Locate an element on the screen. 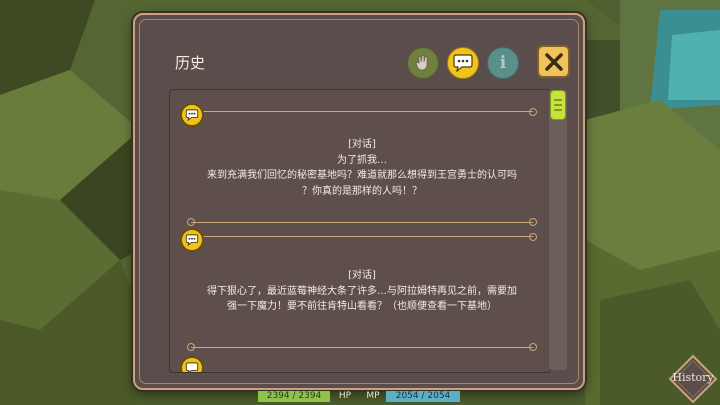  scrollbar-track is located at coordinates (558, 230).